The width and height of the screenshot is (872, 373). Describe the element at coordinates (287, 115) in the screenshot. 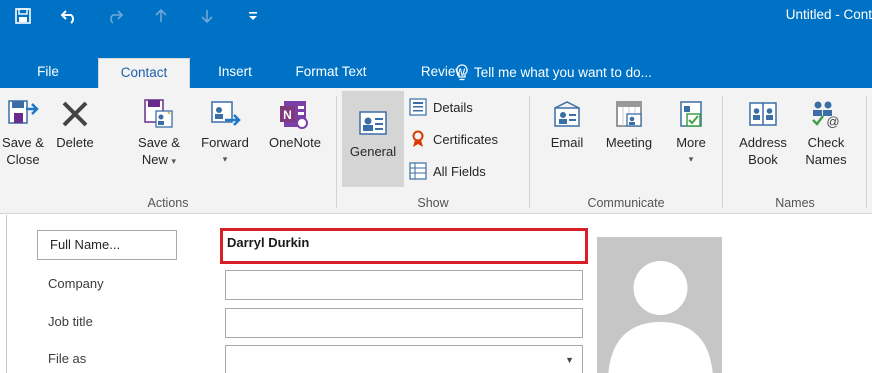

I see `svg-text: N` at that location.